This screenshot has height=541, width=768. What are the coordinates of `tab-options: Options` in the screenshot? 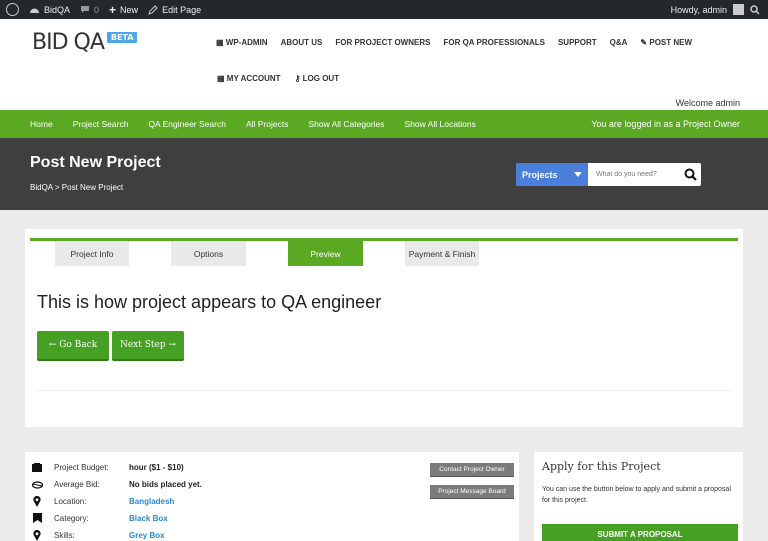 It's located at (208, 253).